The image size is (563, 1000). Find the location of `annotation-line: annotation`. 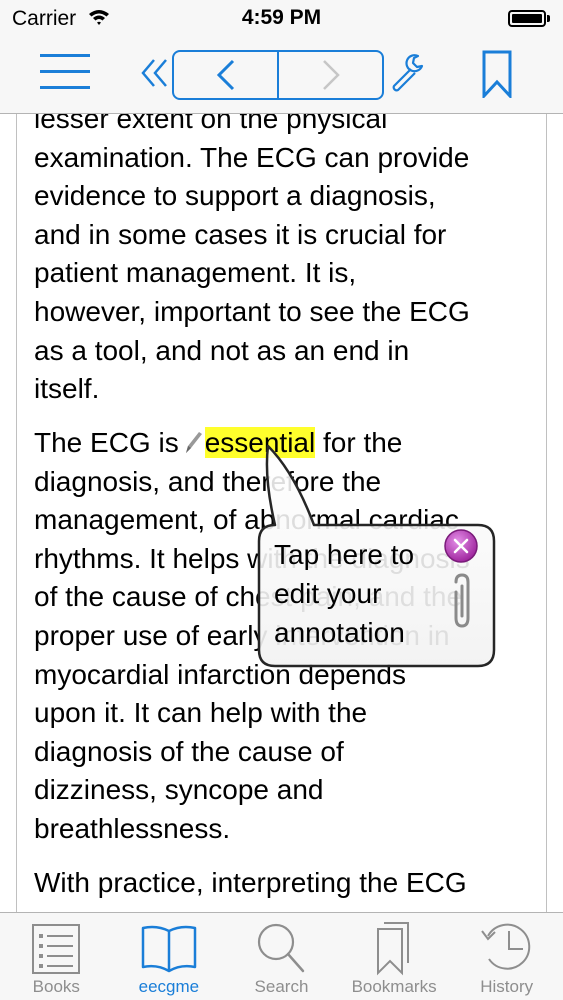

annotation-line: annotation is located at coordinates (339, 632).